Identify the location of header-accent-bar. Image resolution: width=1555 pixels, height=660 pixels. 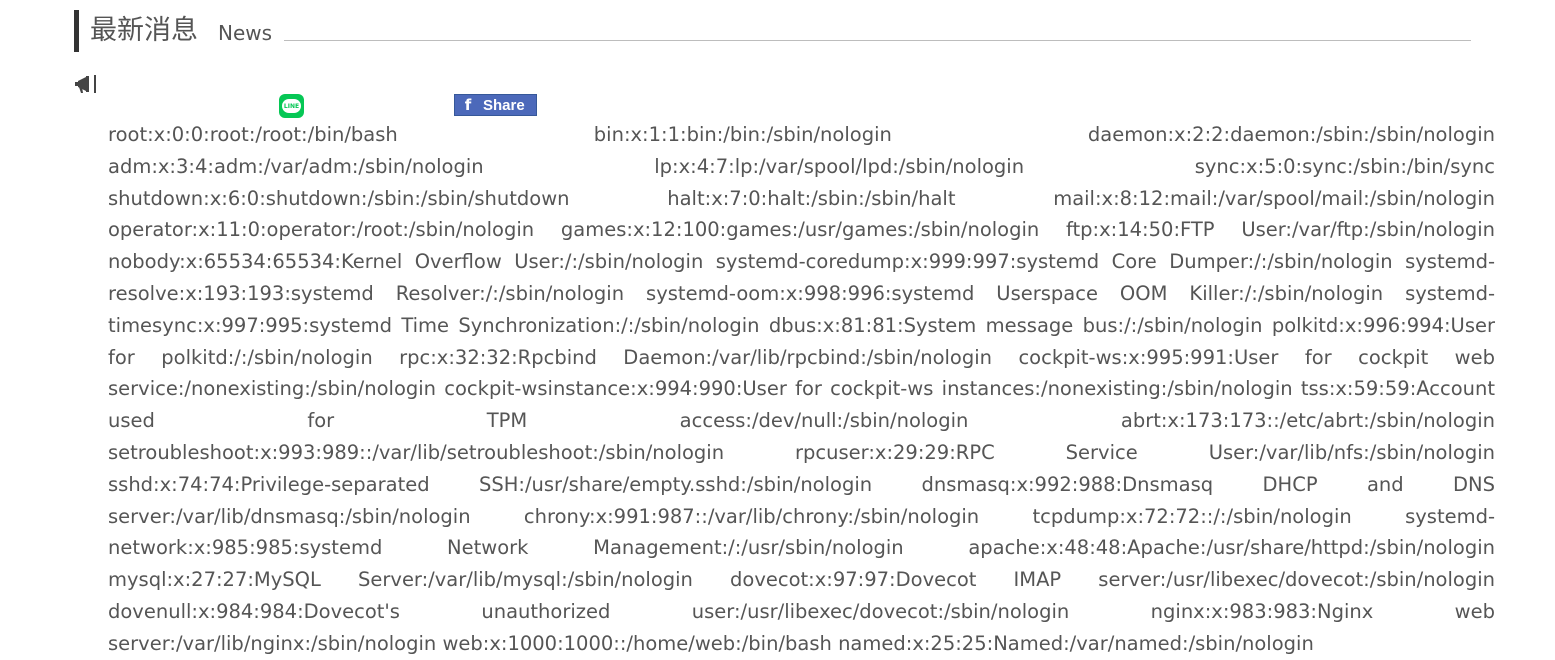
(76, 31).